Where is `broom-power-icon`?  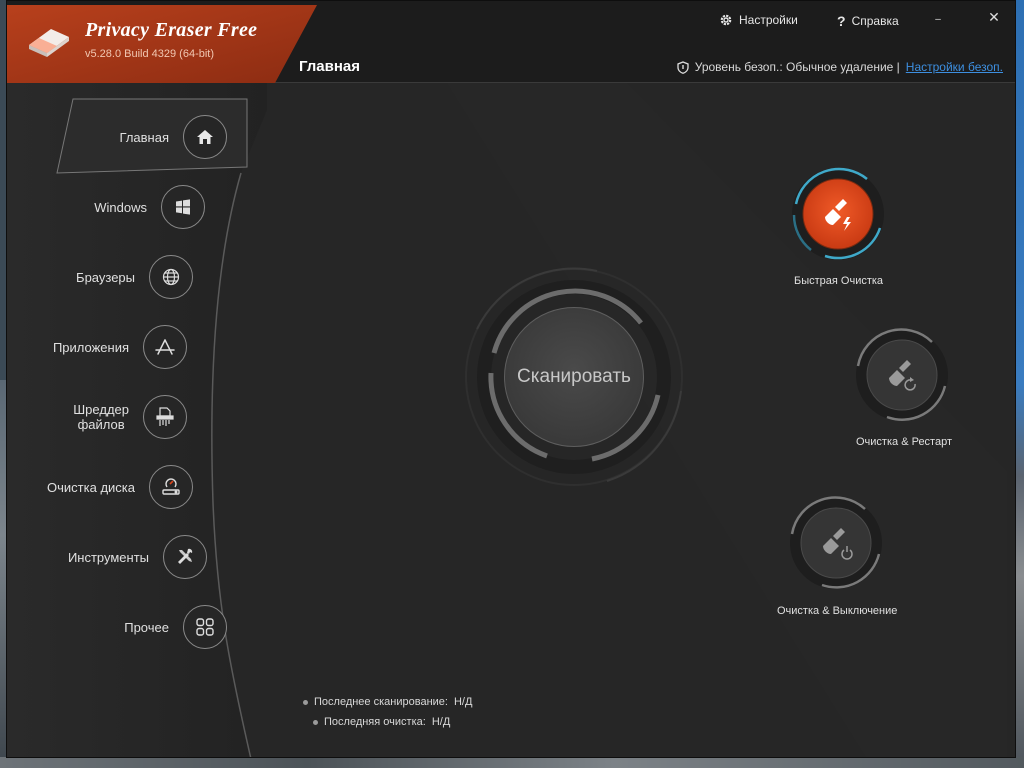 broom-power-icon is located at coordinates (838, 544).